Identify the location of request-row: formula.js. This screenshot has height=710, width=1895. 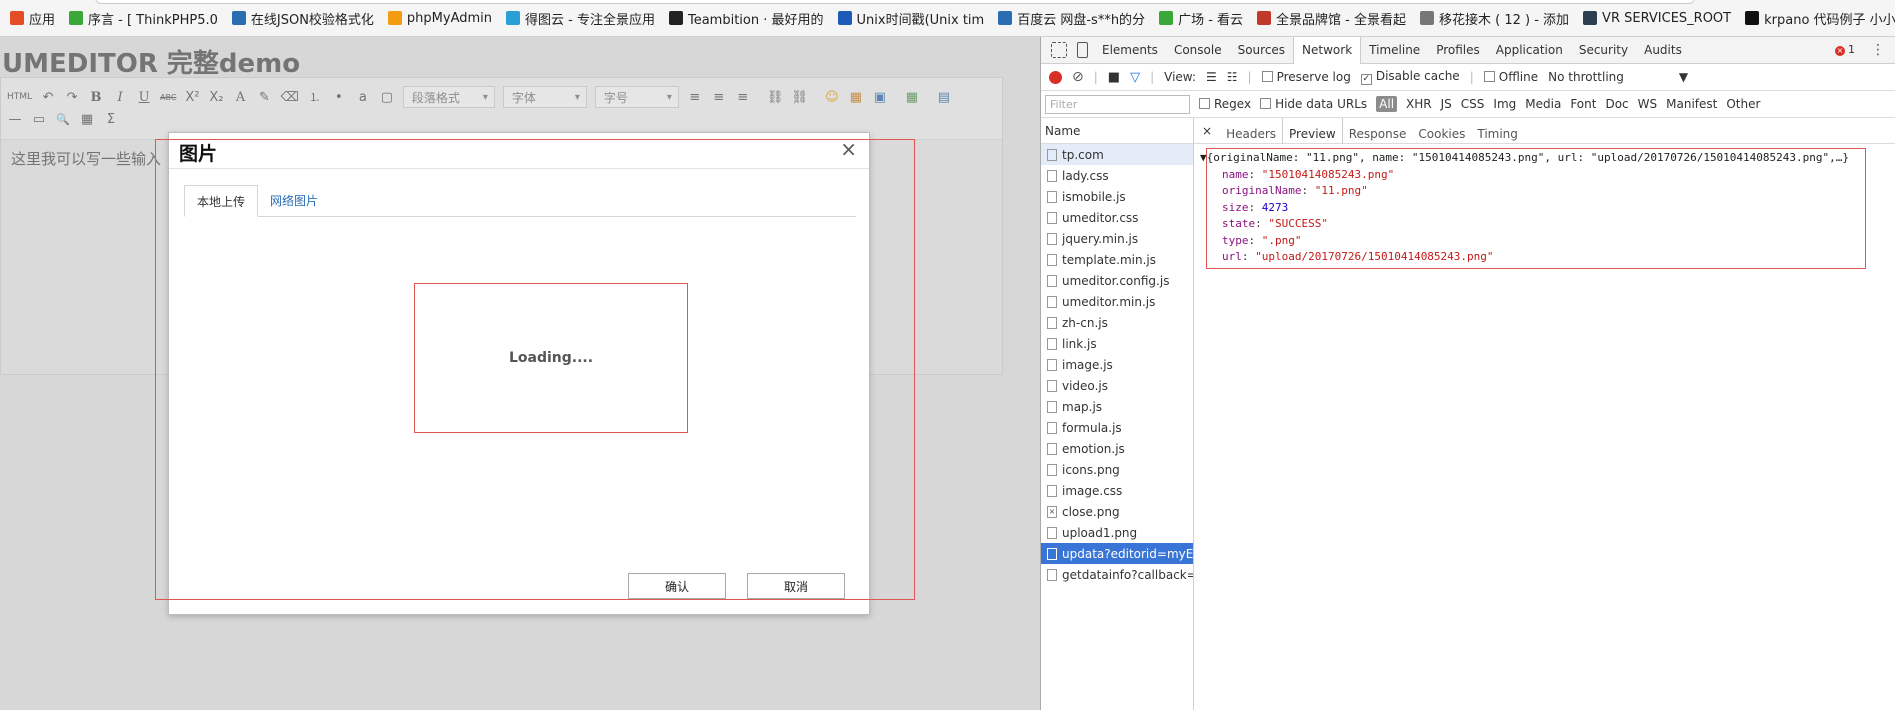
(1117, 427).